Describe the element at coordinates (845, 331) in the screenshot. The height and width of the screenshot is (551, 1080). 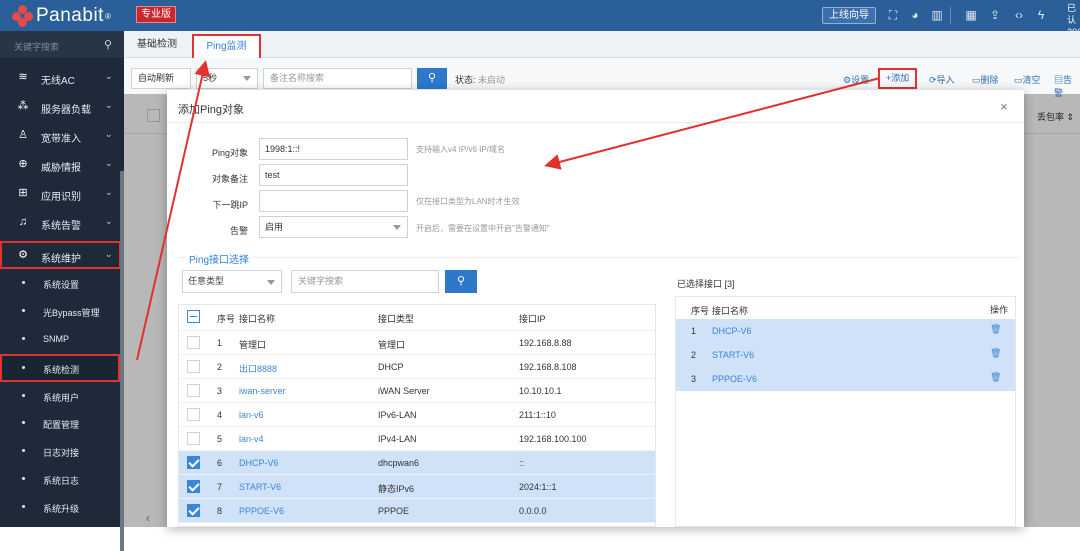
I see `selected-row: 1 DHCP-V6 🗑` at that location.